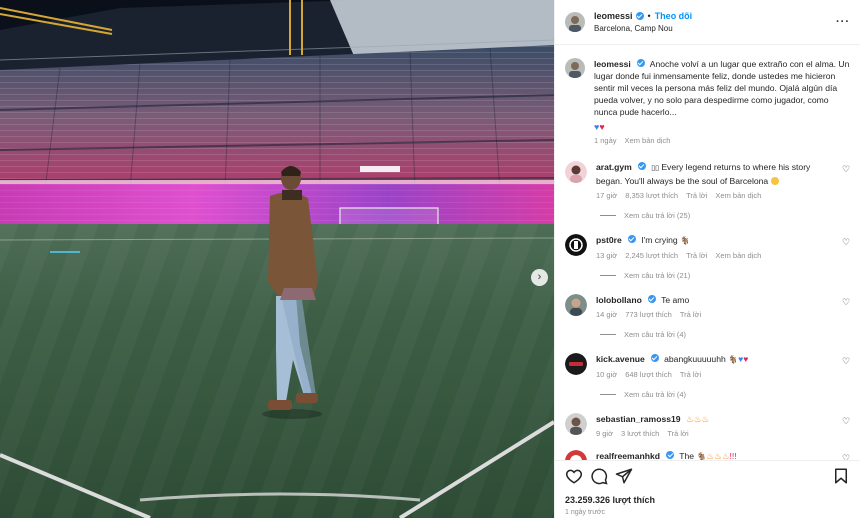  What do you see at coordinates (575, 22) in the screenshot?
I see `author-avatar` at bounding box center [575, 22].